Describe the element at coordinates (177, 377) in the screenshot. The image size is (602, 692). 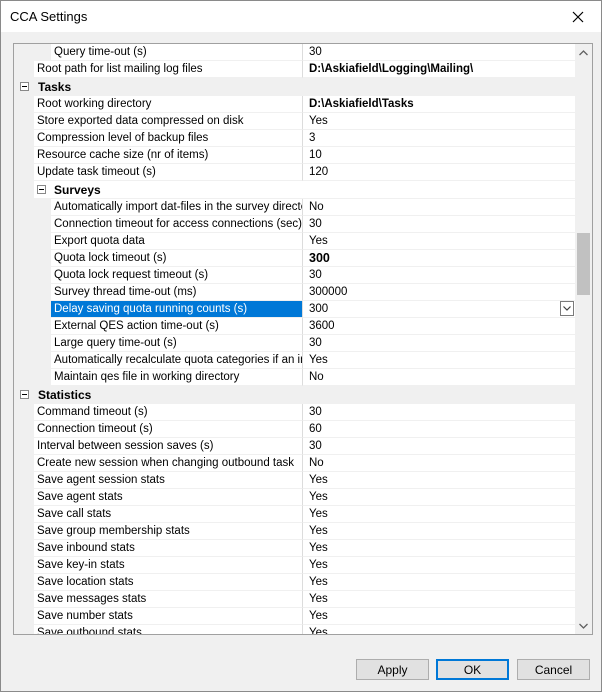
I see `property-name: Maintain qes file in working directory` at that location.